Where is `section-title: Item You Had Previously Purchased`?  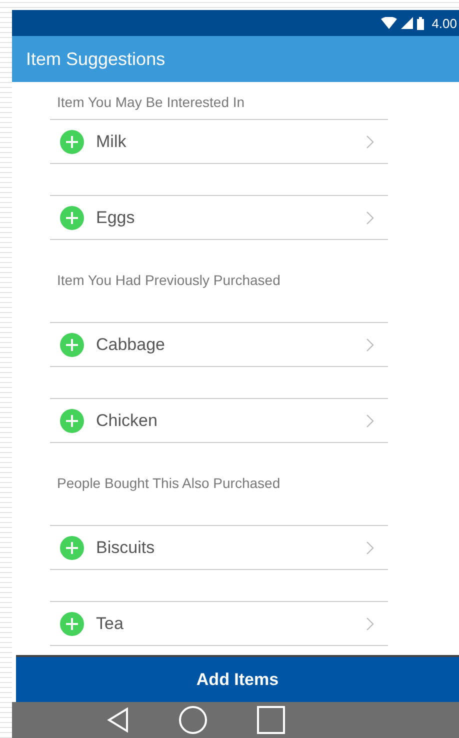 section-title: Item You Had Previously Purchased is located at coordinates (168, 280).